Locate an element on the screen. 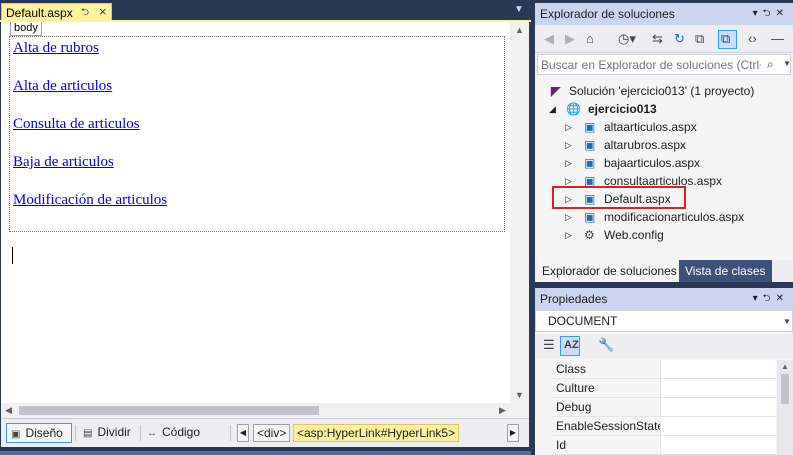 This screenshot has height=455, width=793. horizontal-scrollbar: ◀ ▶ is located at coordinates (265, 410).